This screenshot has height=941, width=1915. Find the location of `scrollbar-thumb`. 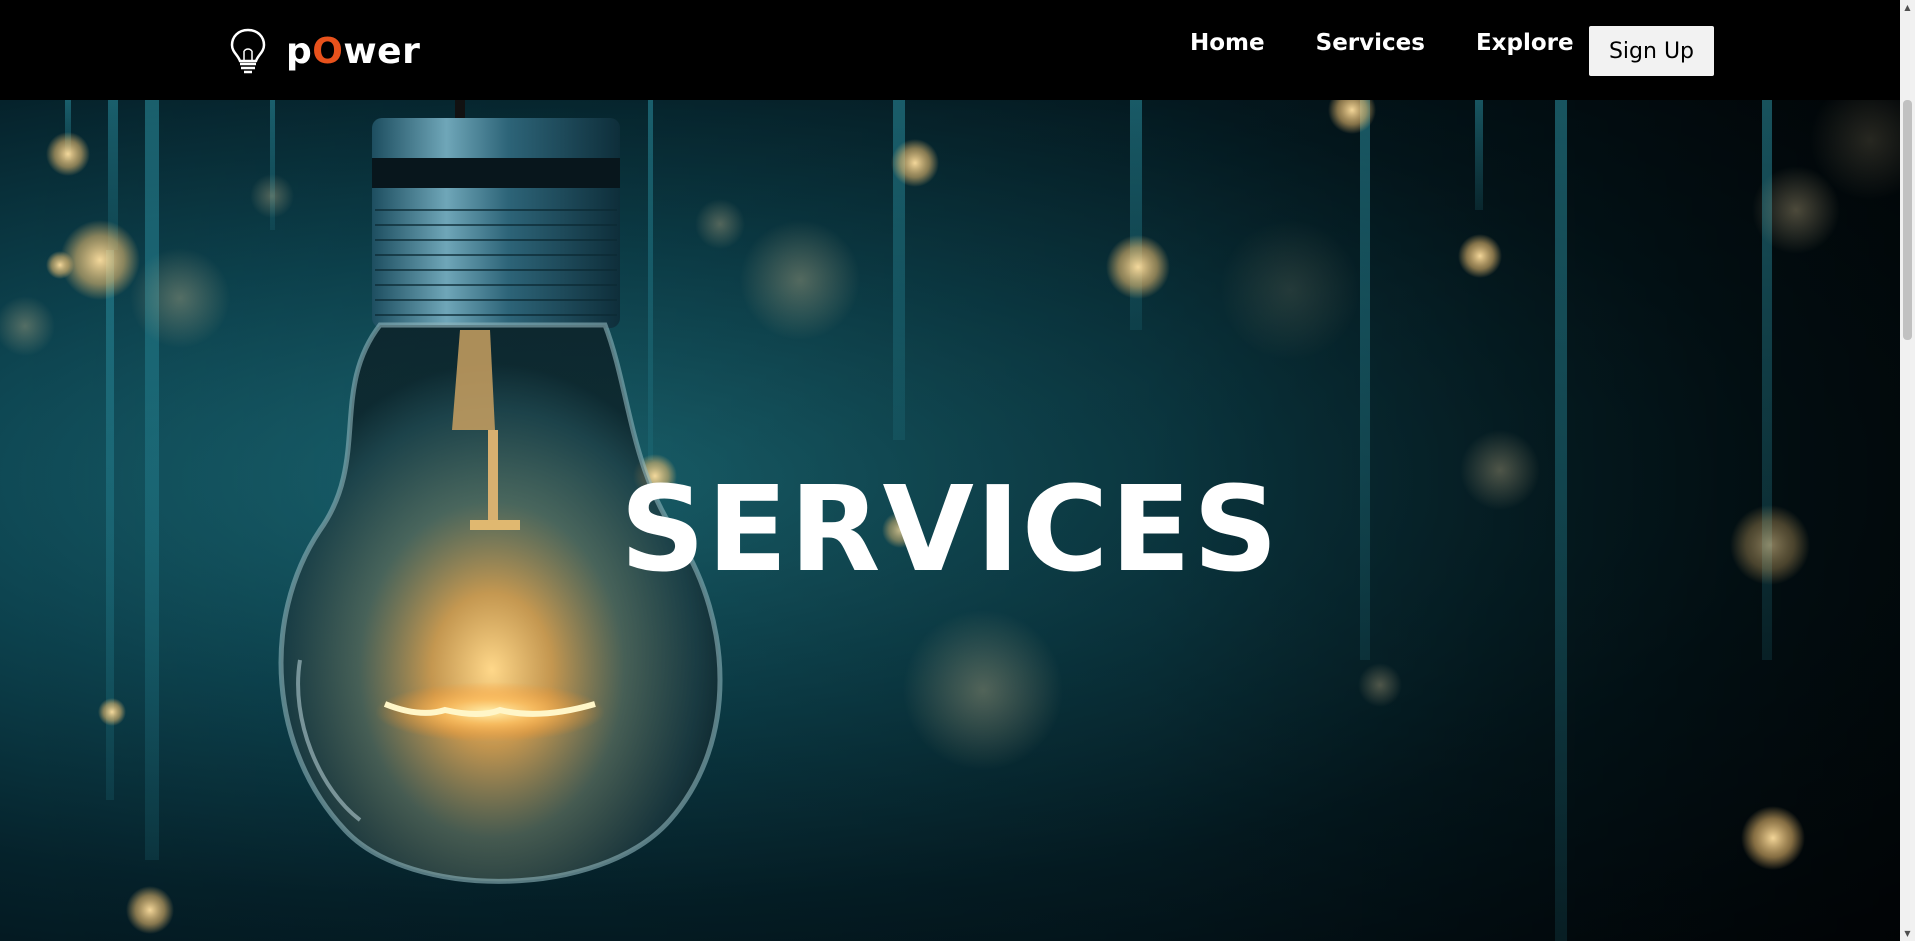

scrollbar-thumb is located at coordinates (1907, 220).